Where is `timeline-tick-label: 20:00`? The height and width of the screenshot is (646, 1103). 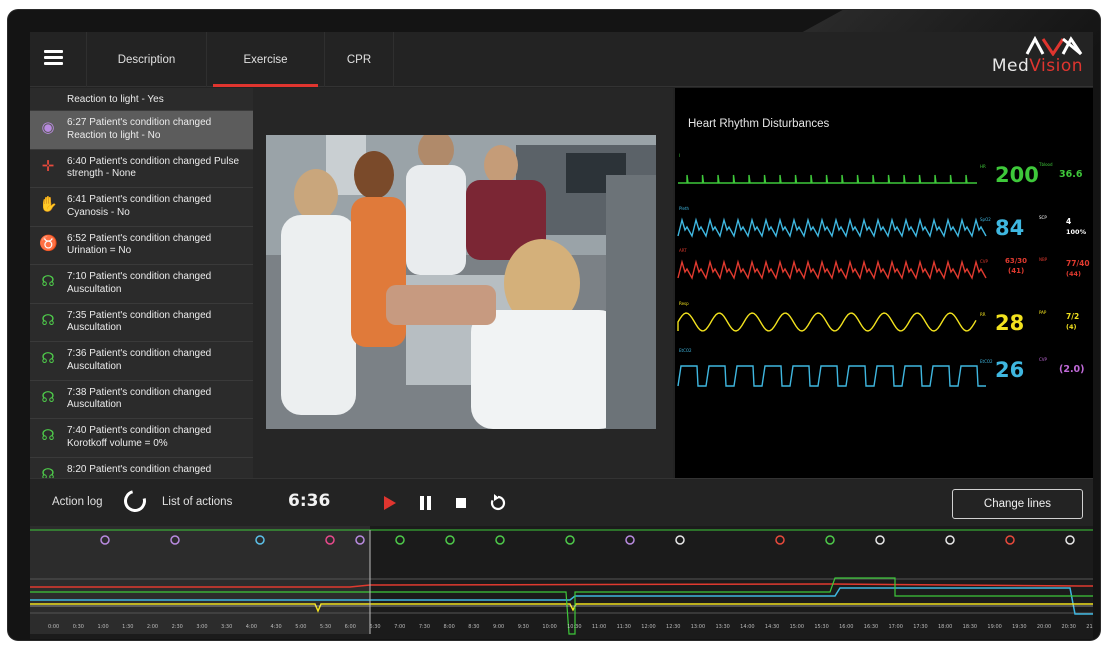
timeline-tick-label: 20:00 is located at coordinates (1044, 627).